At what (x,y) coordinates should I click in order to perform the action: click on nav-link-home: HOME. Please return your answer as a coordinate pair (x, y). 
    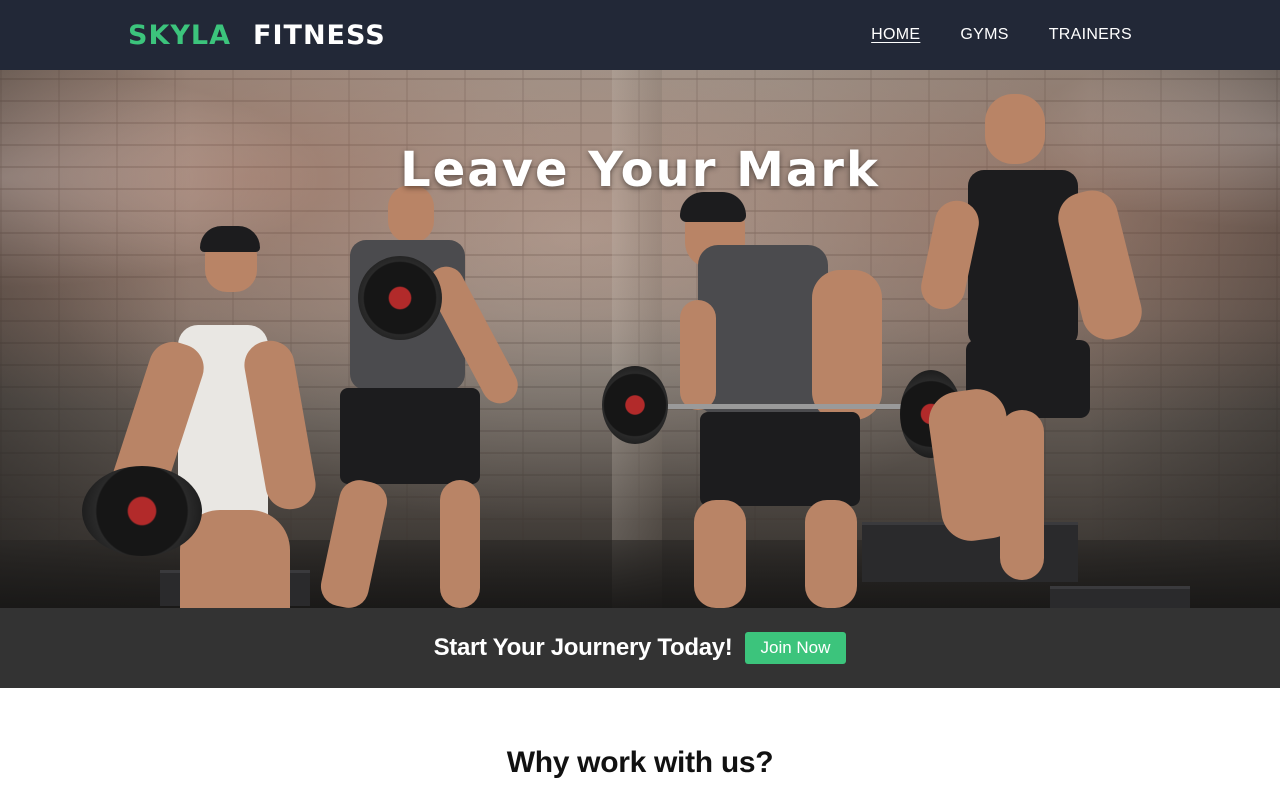
    Looking at the image, I should click on (895, 35).